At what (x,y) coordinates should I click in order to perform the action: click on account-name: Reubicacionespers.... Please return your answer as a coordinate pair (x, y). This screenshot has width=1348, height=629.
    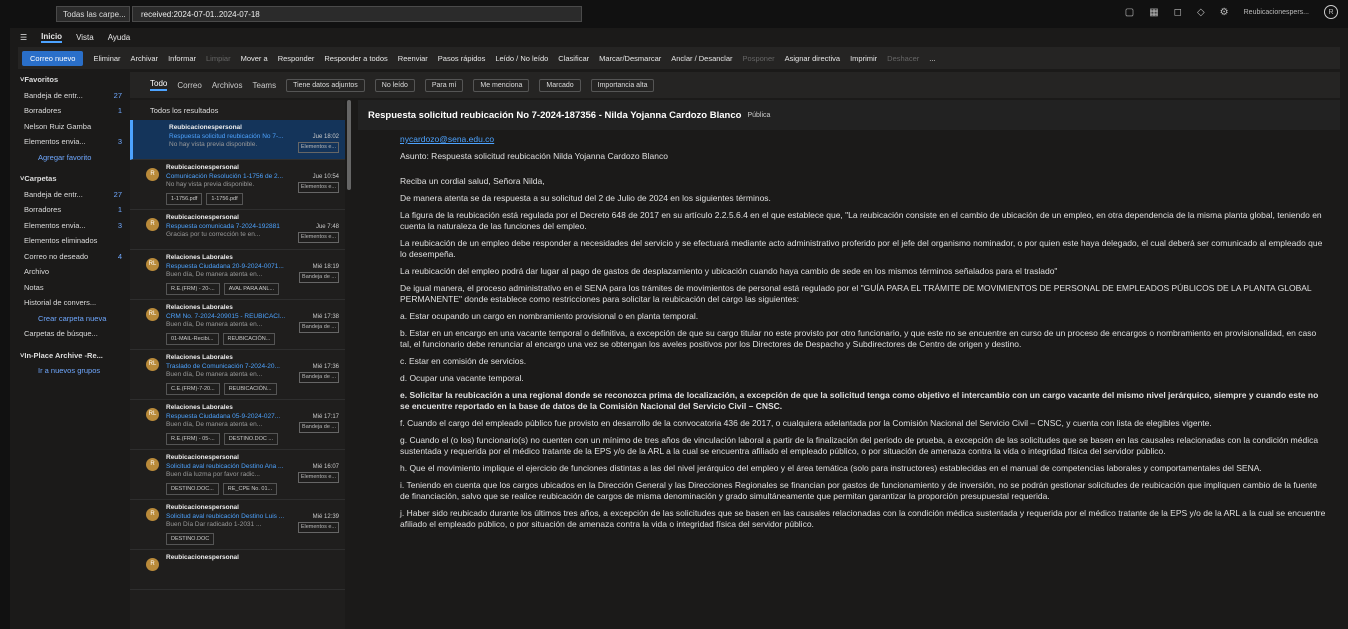
    Looking at the image, I should click on (1276, 12).